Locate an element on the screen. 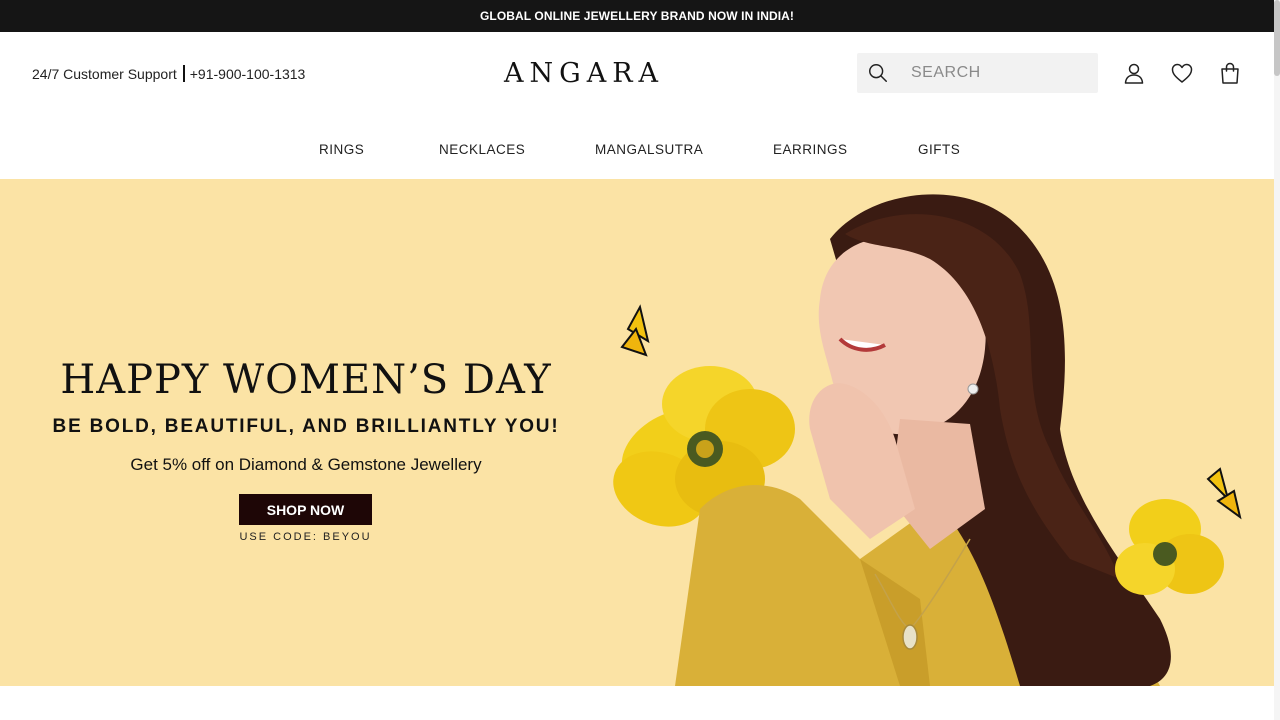 The width and height of the screenshot is (1280, 720). support-divider is located at coordinates (183, 73).